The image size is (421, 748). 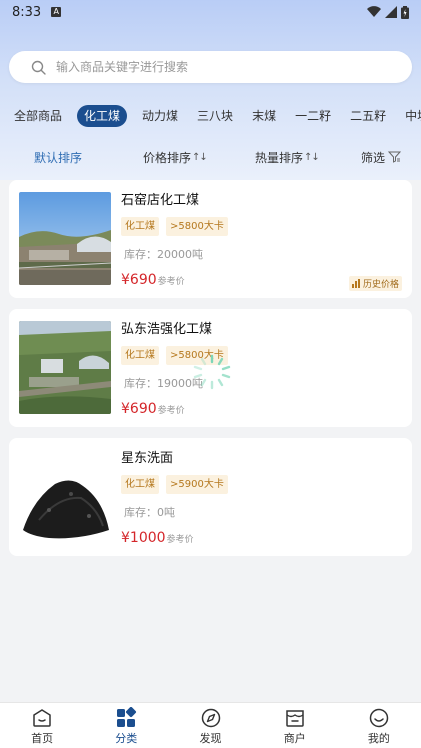 What do you see at coordinates (215, 116) in the screenshot?
I see `category-tab-38-lump: 三八块` at bounding box center [215, 116].